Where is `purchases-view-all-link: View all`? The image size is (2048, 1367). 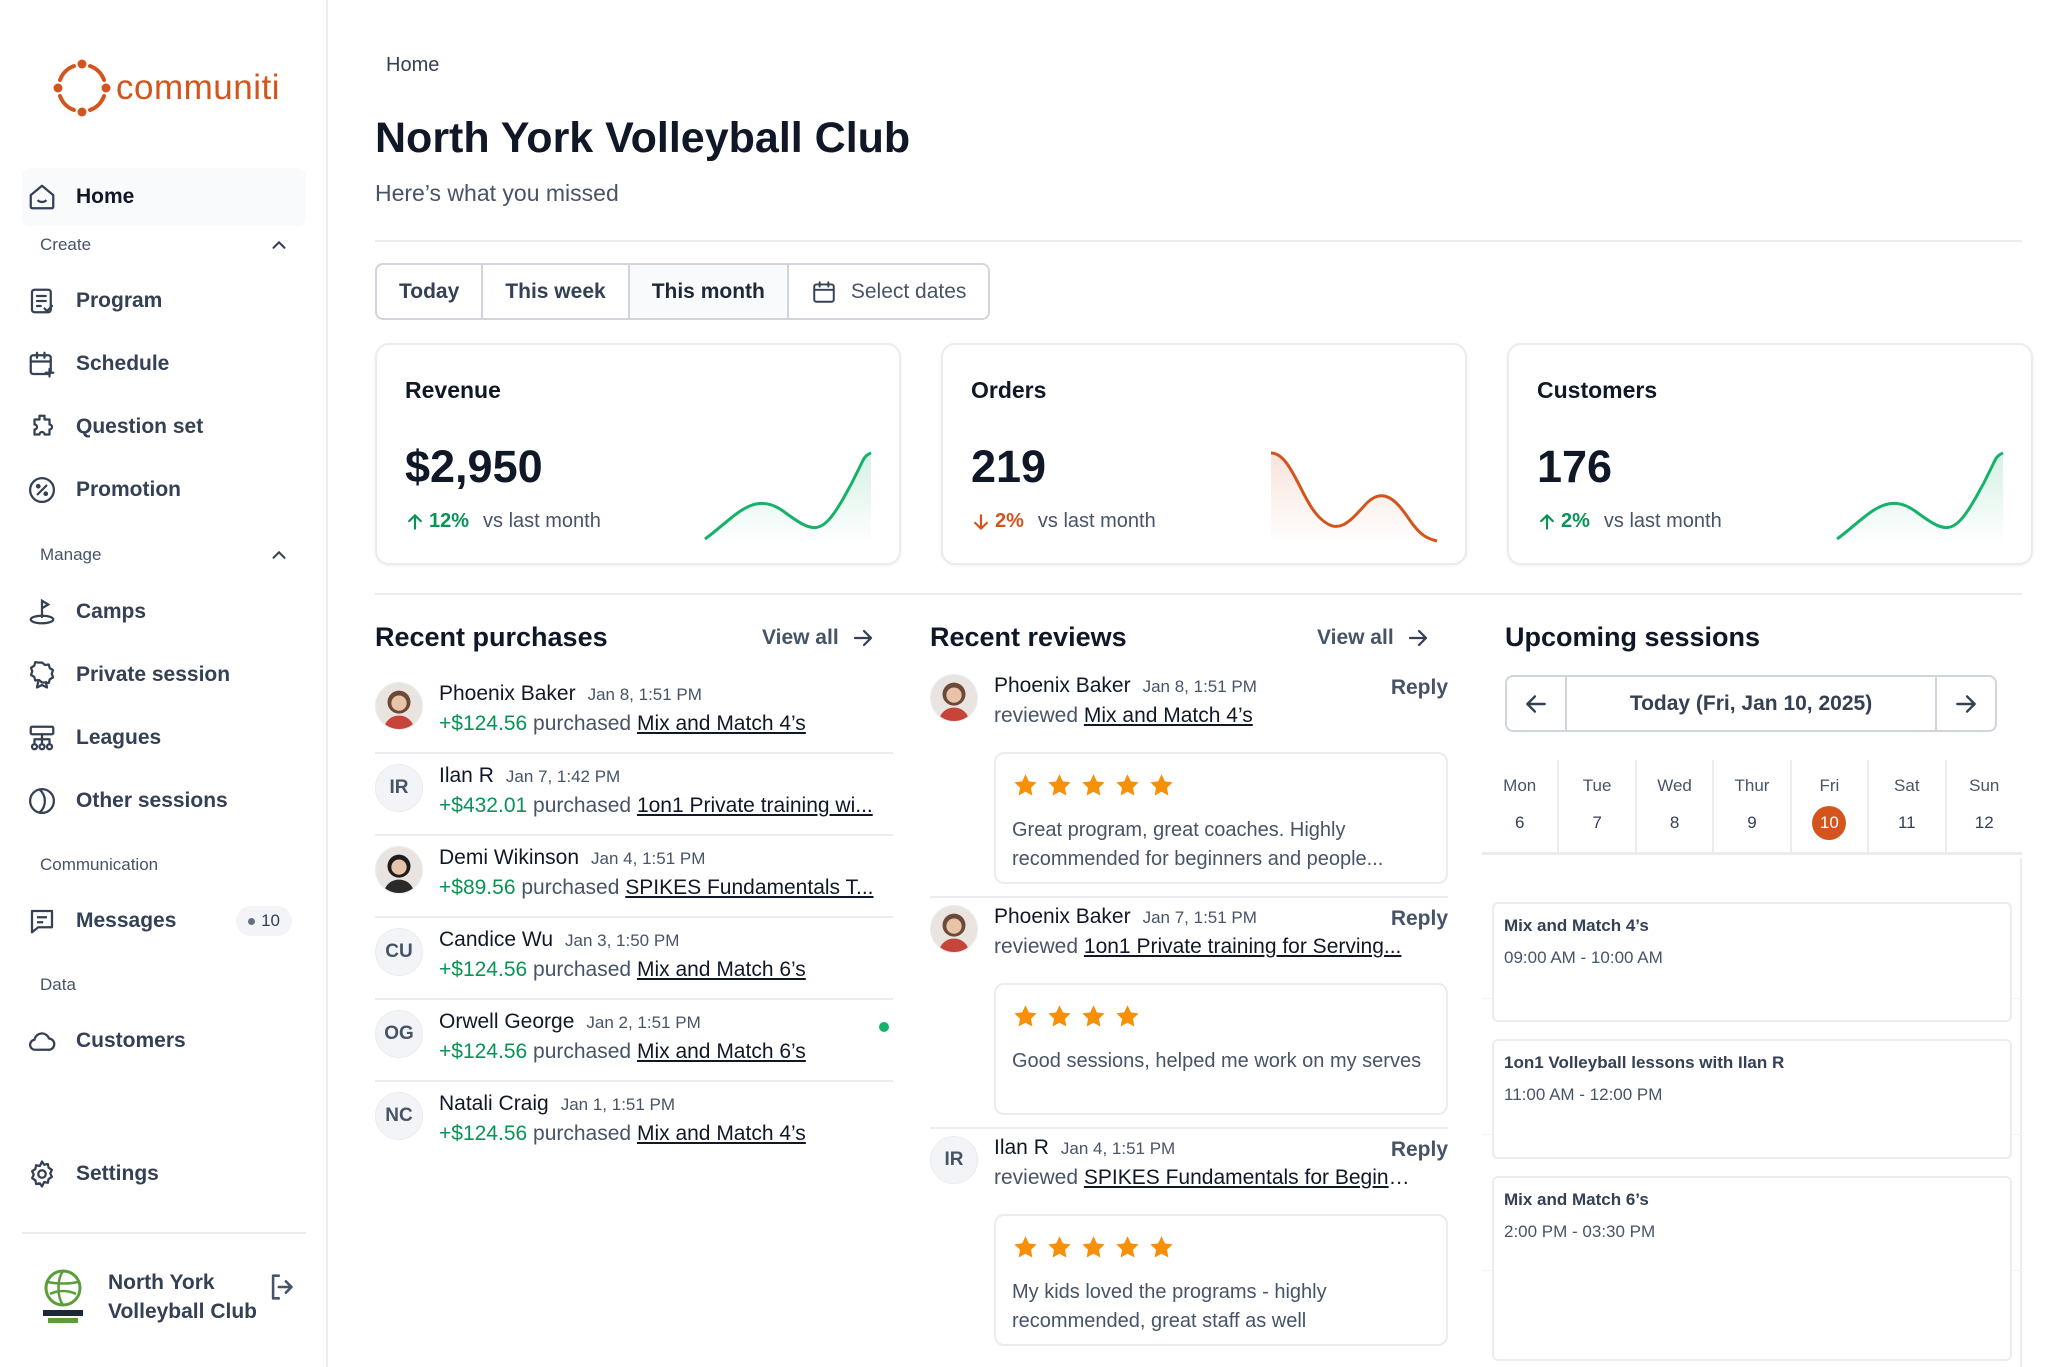 purchases-view-all-link: View all is located at coordinates (818, 638).